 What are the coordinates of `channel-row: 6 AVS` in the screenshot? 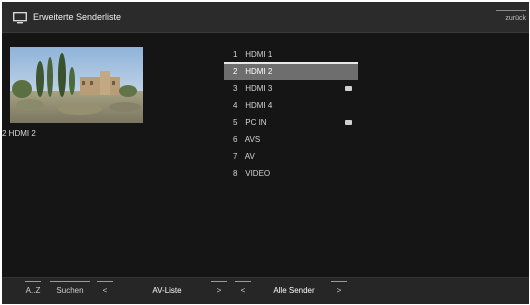 It's located at (291, 139).